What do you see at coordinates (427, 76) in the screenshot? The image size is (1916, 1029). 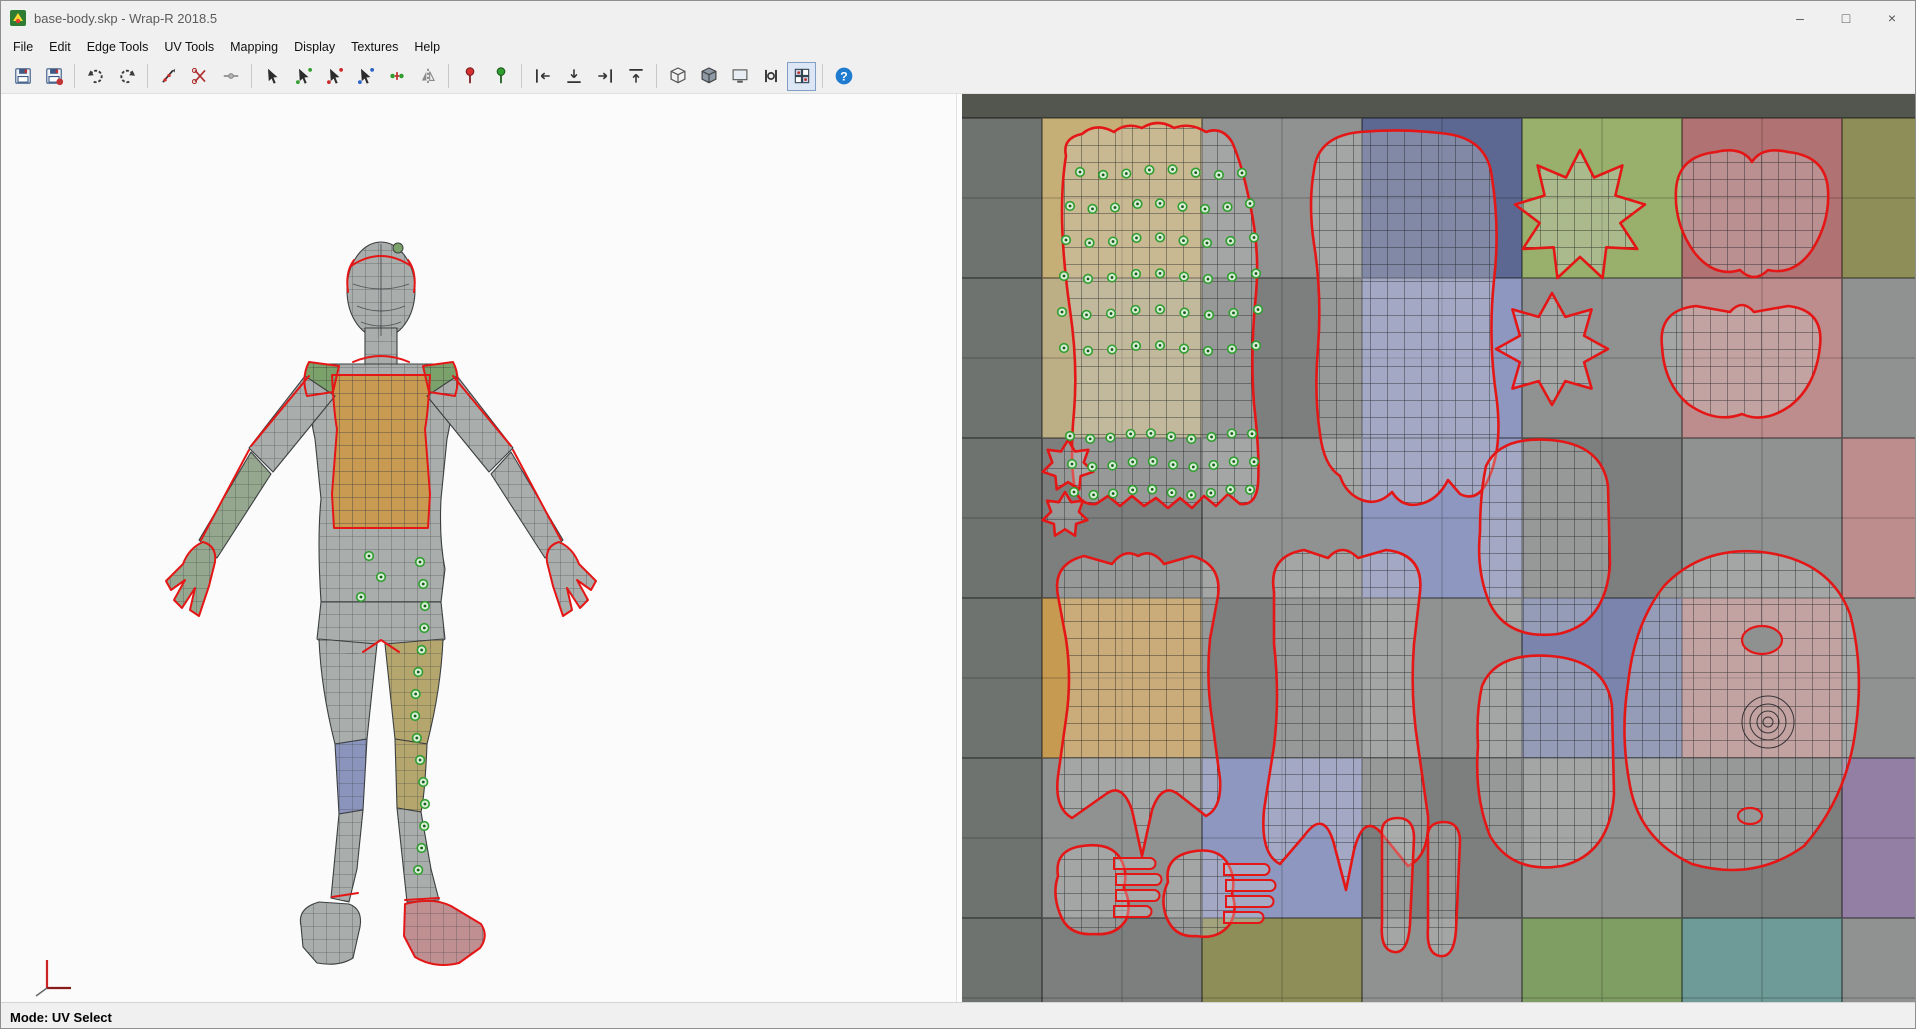 I see `uv-mirror-button` at bounding box center [427, 76].